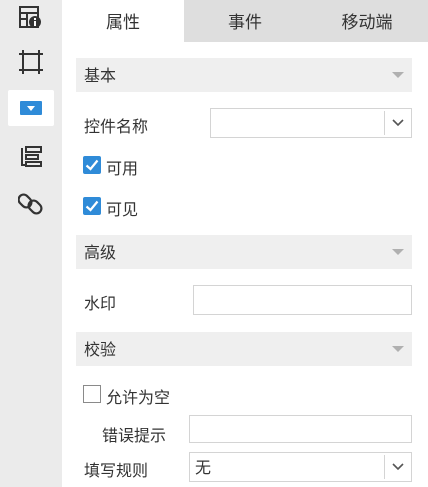  I want to click on dropdown-widget-icon, so click(31, 108).